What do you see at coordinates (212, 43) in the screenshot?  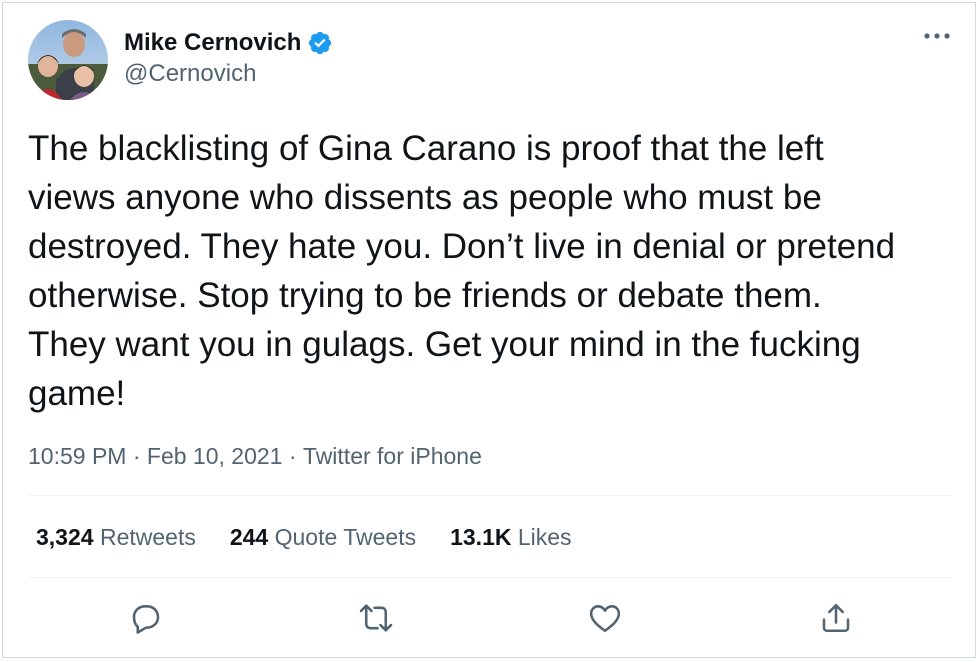 I see `author-name: Mike Cernovich` at bounding box center [212, 43].